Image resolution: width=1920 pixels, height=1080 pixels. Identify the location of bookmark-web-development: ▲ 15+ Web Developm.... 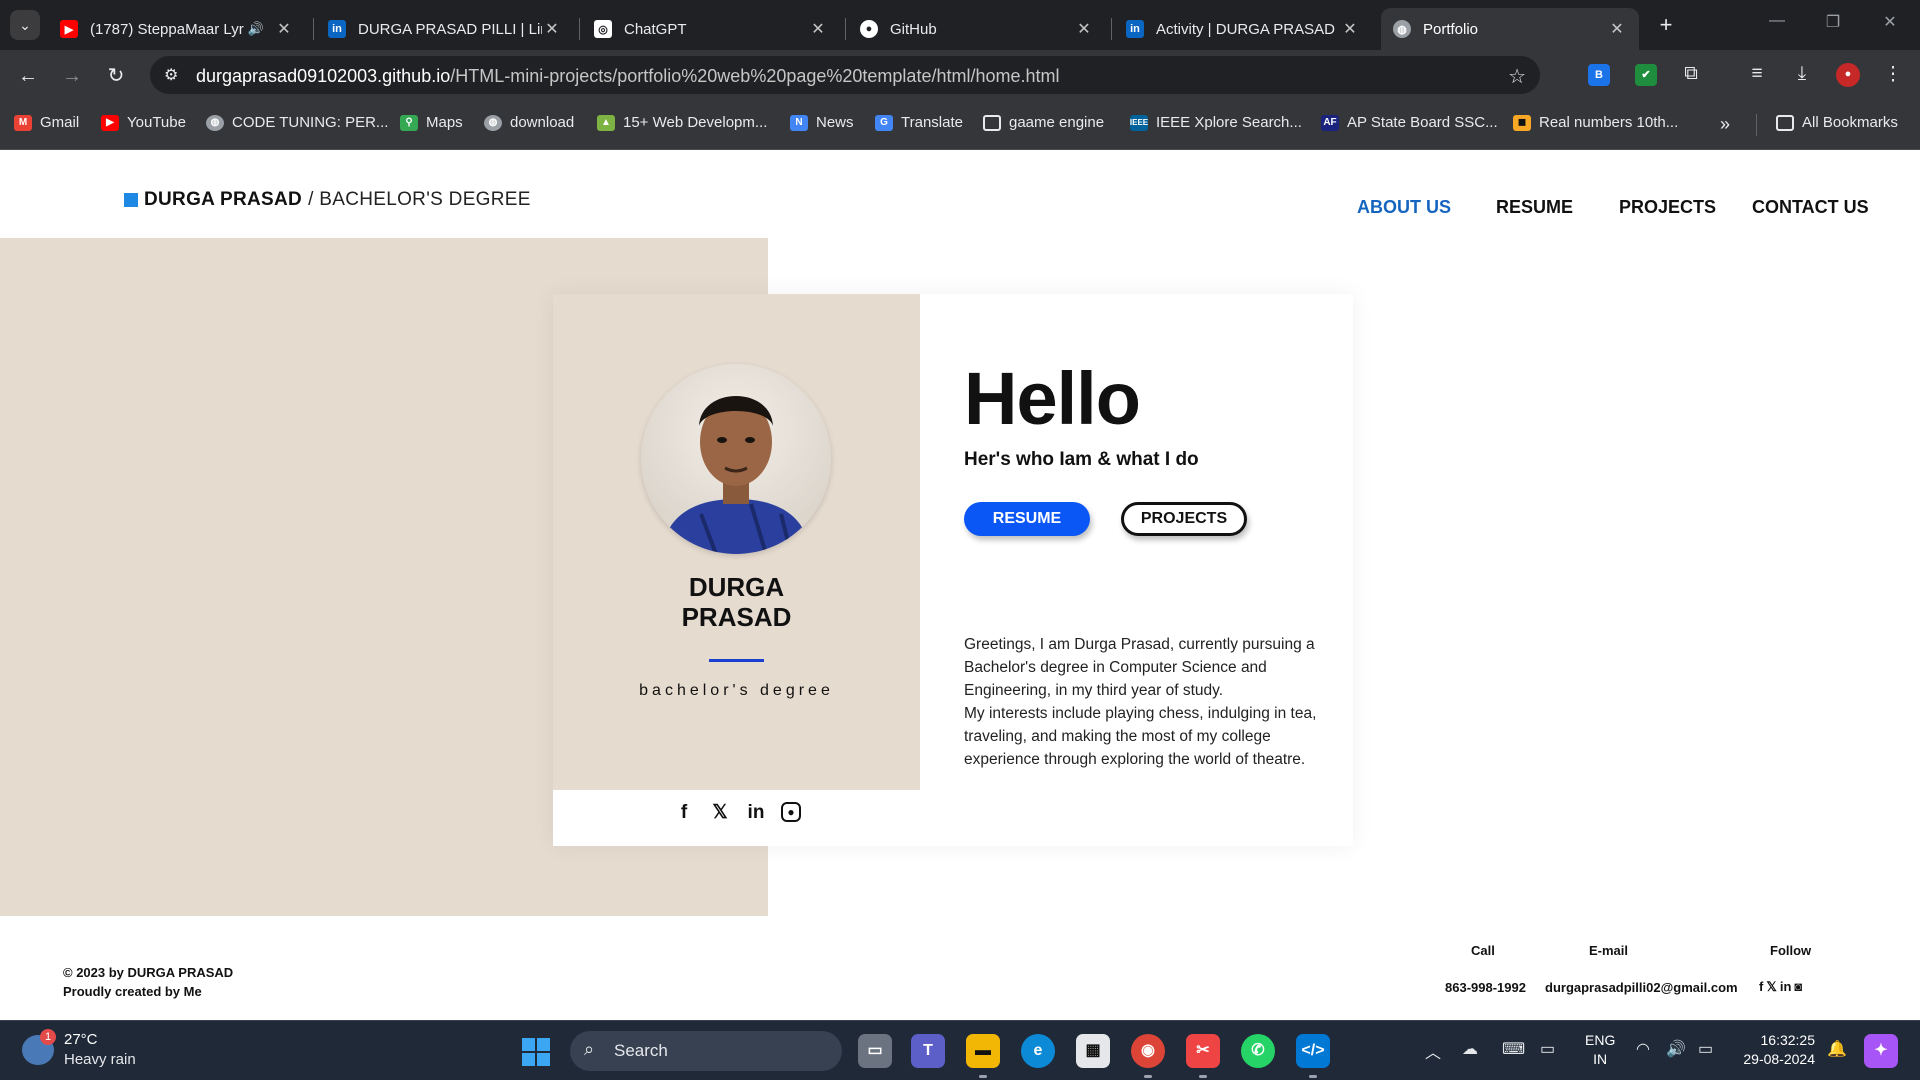
(682, 122).